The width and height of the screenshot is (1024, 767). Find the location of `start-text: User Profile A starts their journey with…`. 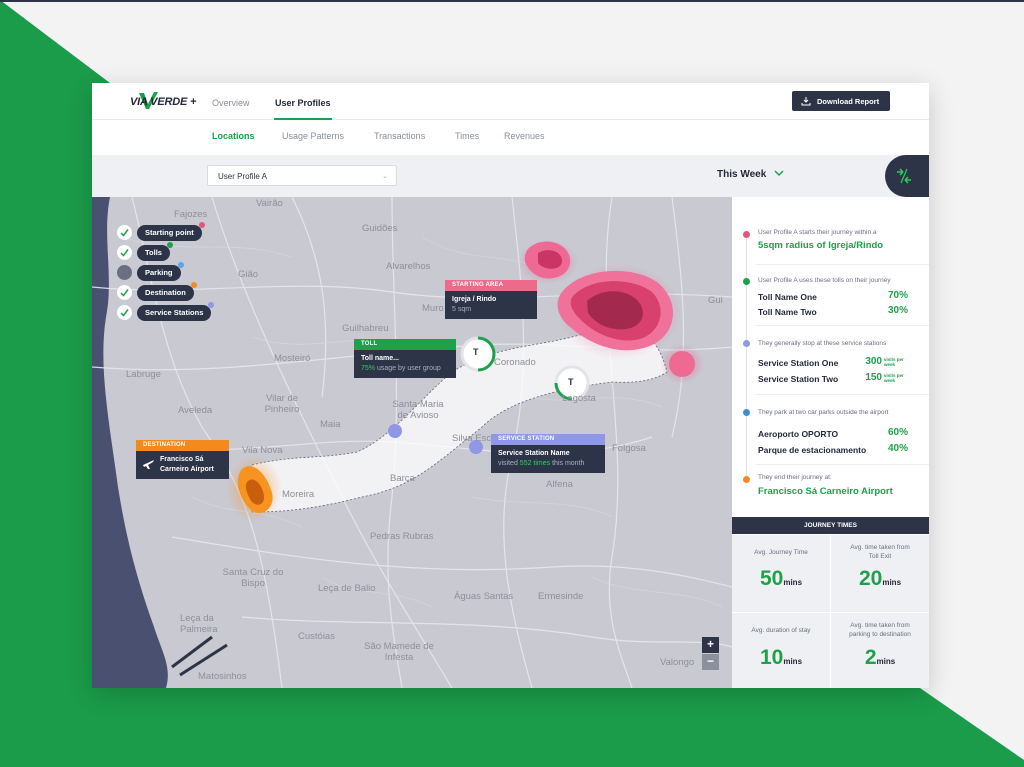

start-text: User Profile A starts their journey with… is located at coordinates (817, 232).